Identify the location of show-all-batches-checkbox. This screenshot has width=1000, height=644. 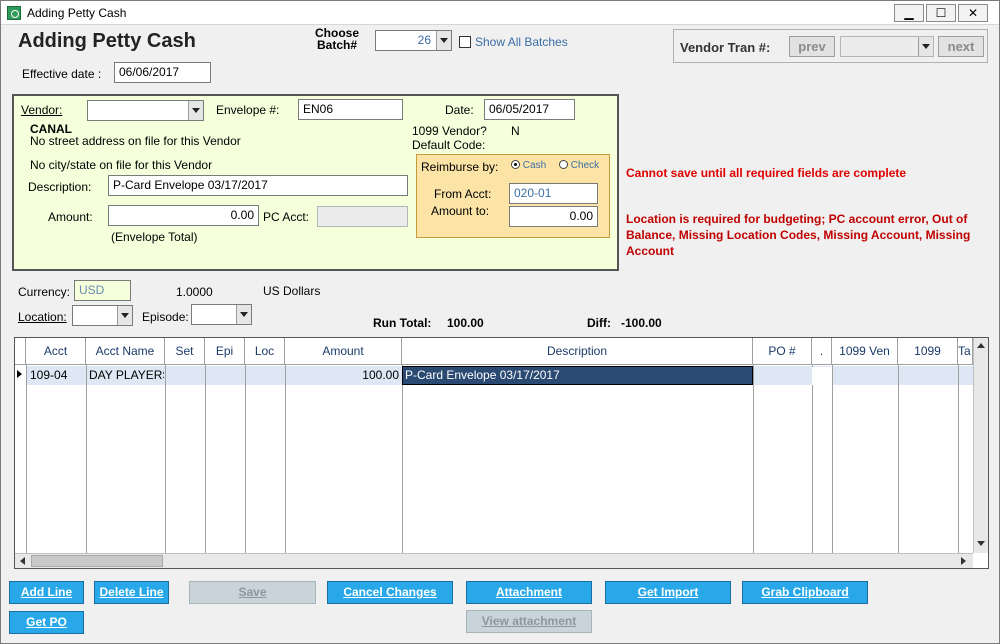
(465, 42).